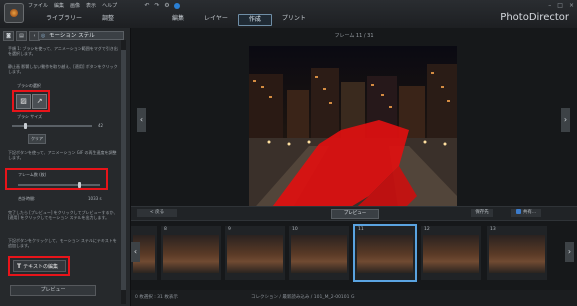 The image size is (577, 306). Describe the element at coordinates (303, 297) in the screenshot. I see `collection-path: コレクション / 最新読み込み / 101_M_2-00101 G` at that location.